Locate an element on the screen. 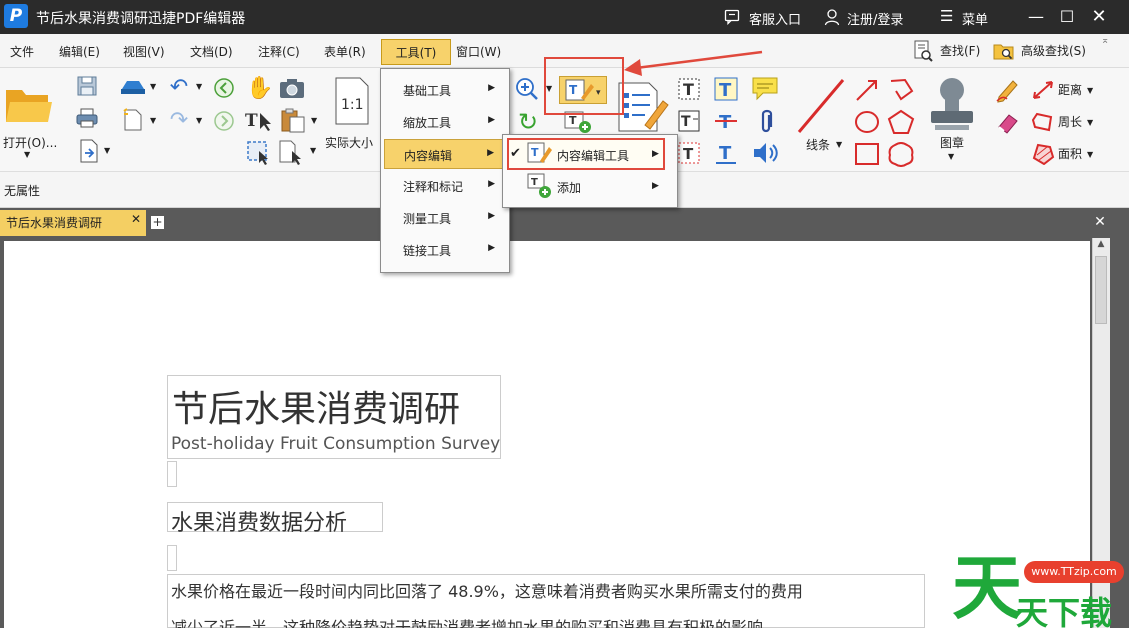 This screenshot has width=1129, height=628. typewriter-icon: T is located at coordinates (689, 121).